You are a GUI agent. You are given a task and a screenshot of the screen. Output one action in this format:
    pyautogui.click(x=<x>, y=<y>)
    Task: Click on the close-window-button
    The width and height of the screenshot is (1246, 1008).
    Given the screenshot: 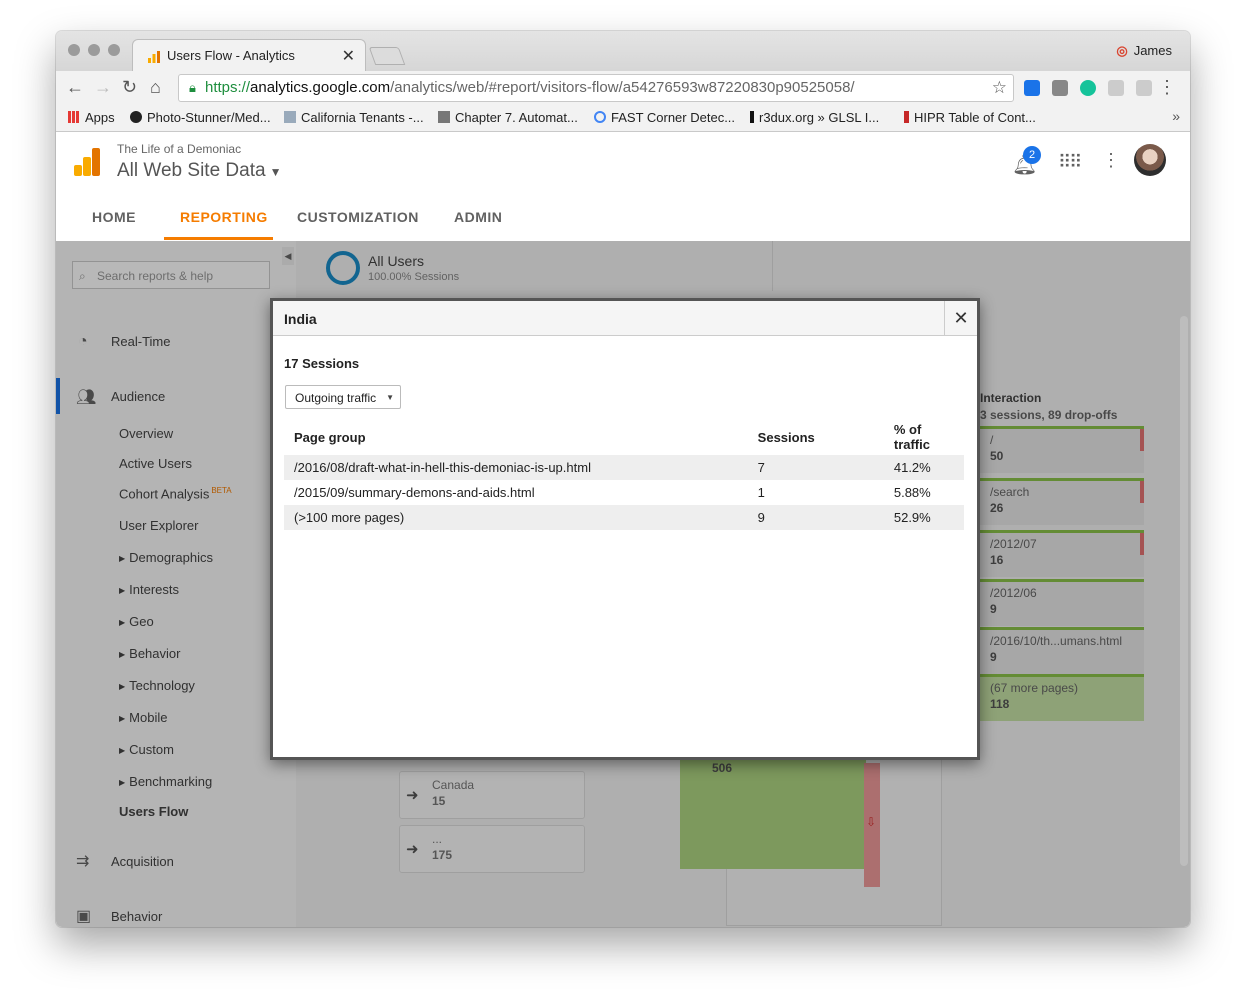 What is the action you would take?
    pyautogui.click(x=74, y=50)
    